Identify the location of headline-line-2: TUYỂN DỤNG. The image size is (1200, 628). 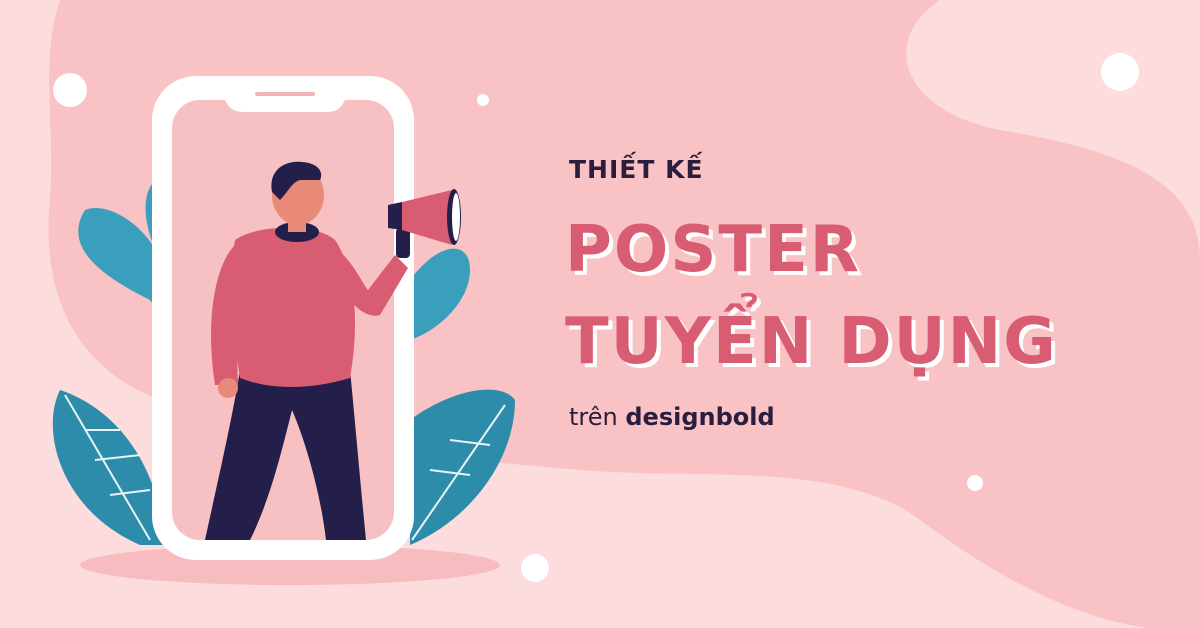
(811, 342).